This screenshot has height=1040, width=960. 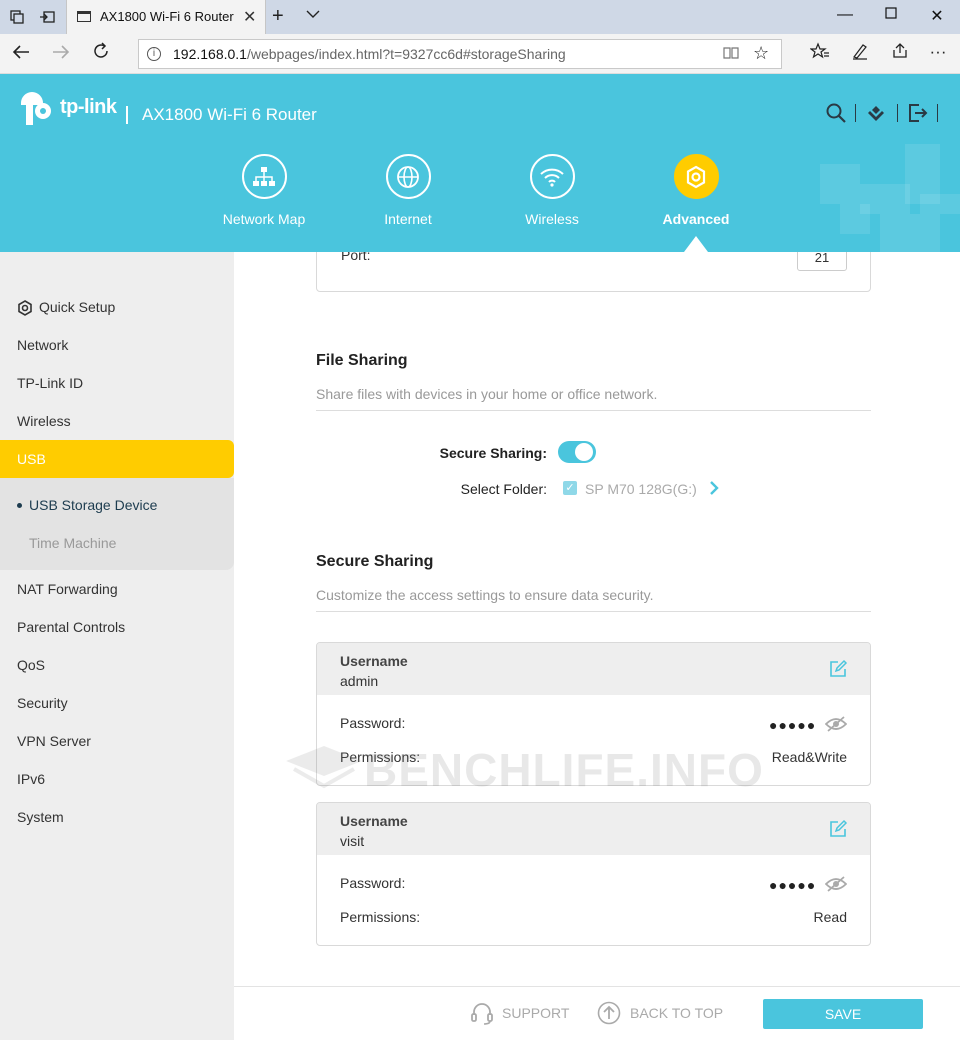 What do you see at coordinates (918, 113) in the screenshot?
I see `logout-icon` at bounding box center [918, 113].